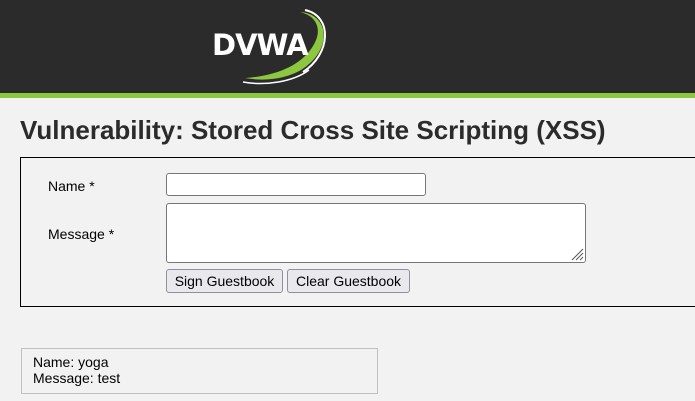 The height and width of the screenshot is (401, 695). Describe the element at coordinates (71, 362) in the screenshot. I see `entry-name: Name: yoga` at that location.